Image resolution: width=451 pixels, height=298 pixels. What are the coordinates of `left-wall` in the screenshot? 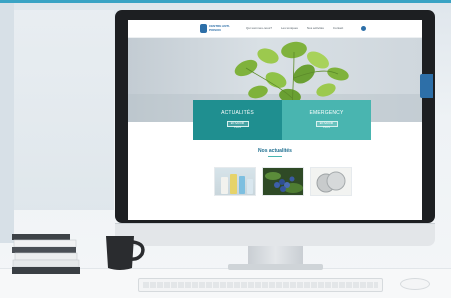 It's located at (7, 123).